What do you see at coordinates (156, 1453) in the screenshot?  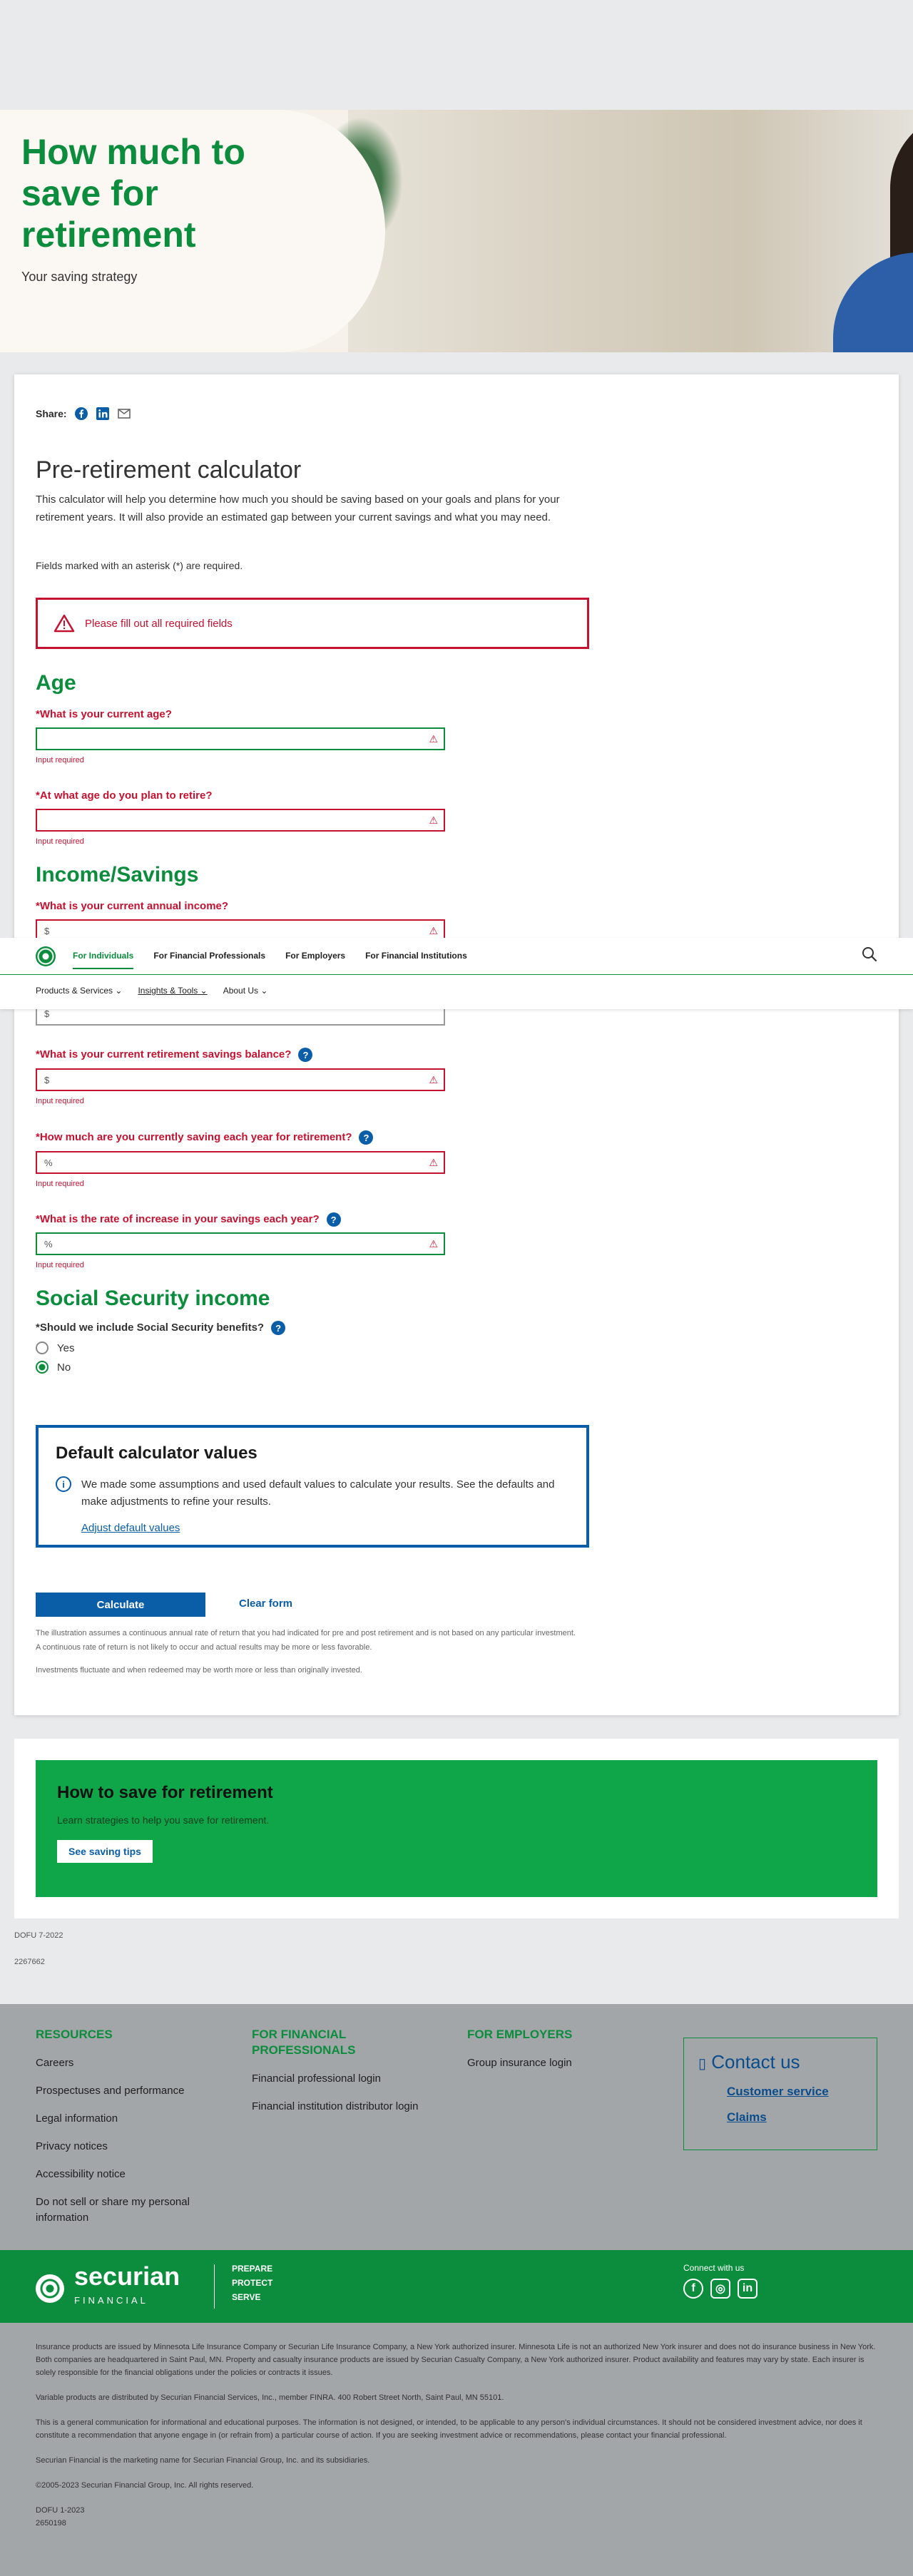 I see `default-values-title: Default calculator values` at bounding box center [156, 1453].